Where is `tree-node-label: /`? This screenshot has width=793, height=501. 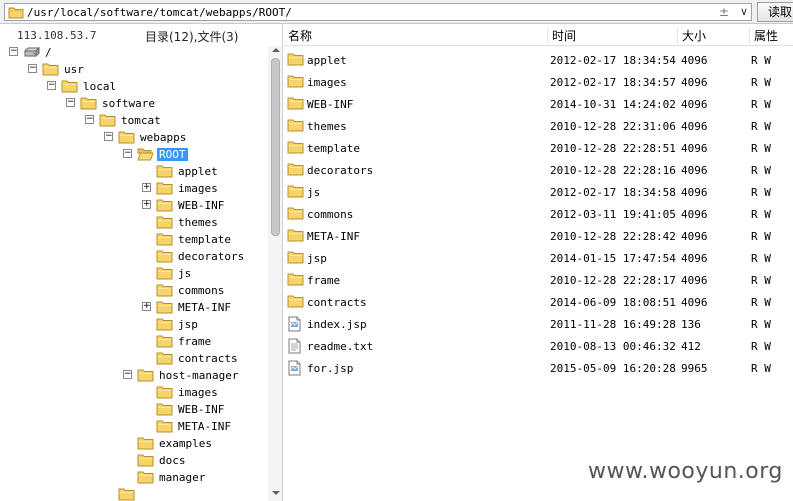 tree-node-label: / is located at coordinates (48, 52).